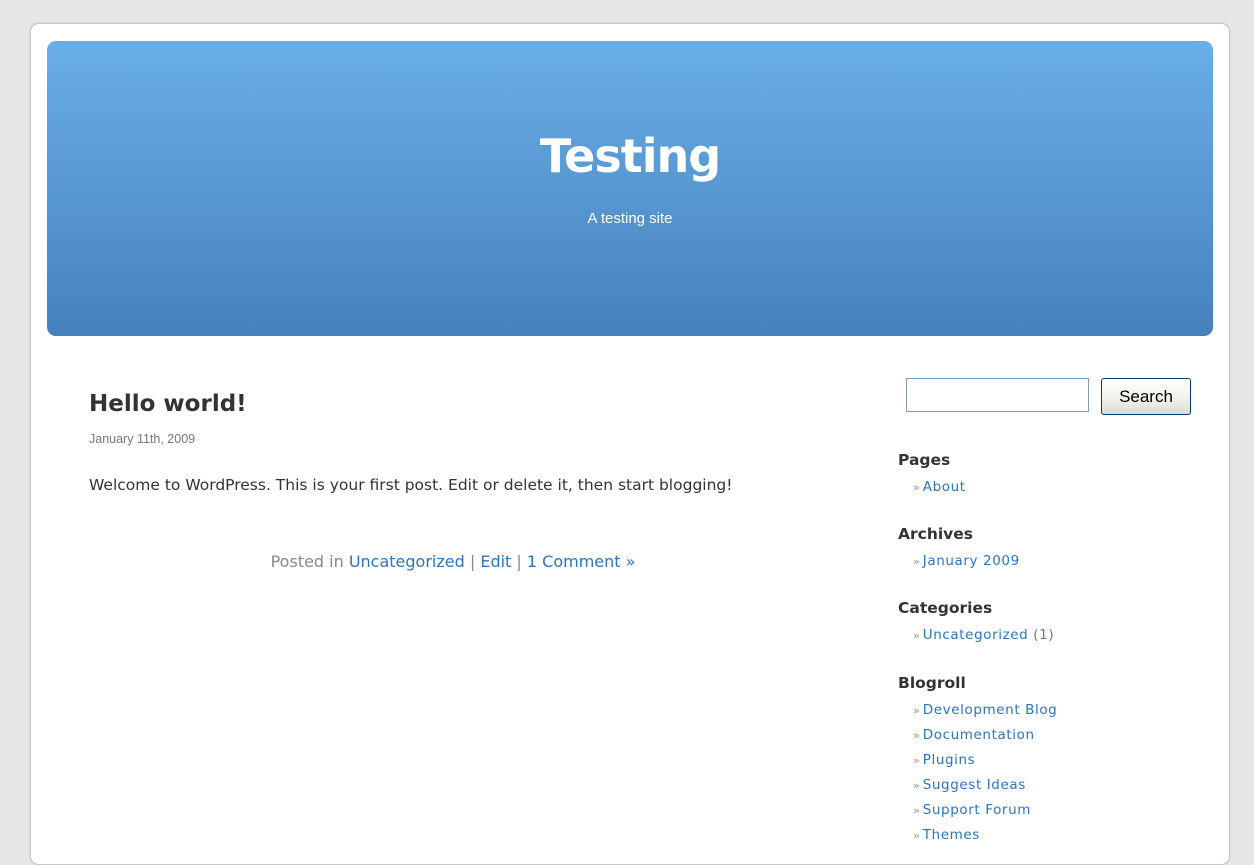 This screenshot has width=1254, height=865. I want to click on pages-section: Pages » About, so click(1053, 475).